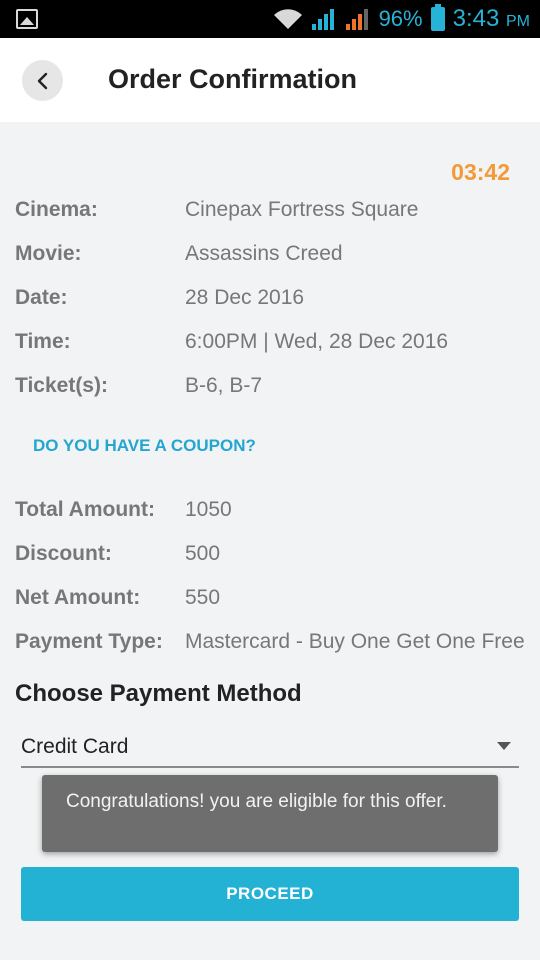 The image size is (540, 960). What do you see at coordinates (203, 553) in the screenshot?
I see `amount-value: 500` at bounding box center [203, 553].